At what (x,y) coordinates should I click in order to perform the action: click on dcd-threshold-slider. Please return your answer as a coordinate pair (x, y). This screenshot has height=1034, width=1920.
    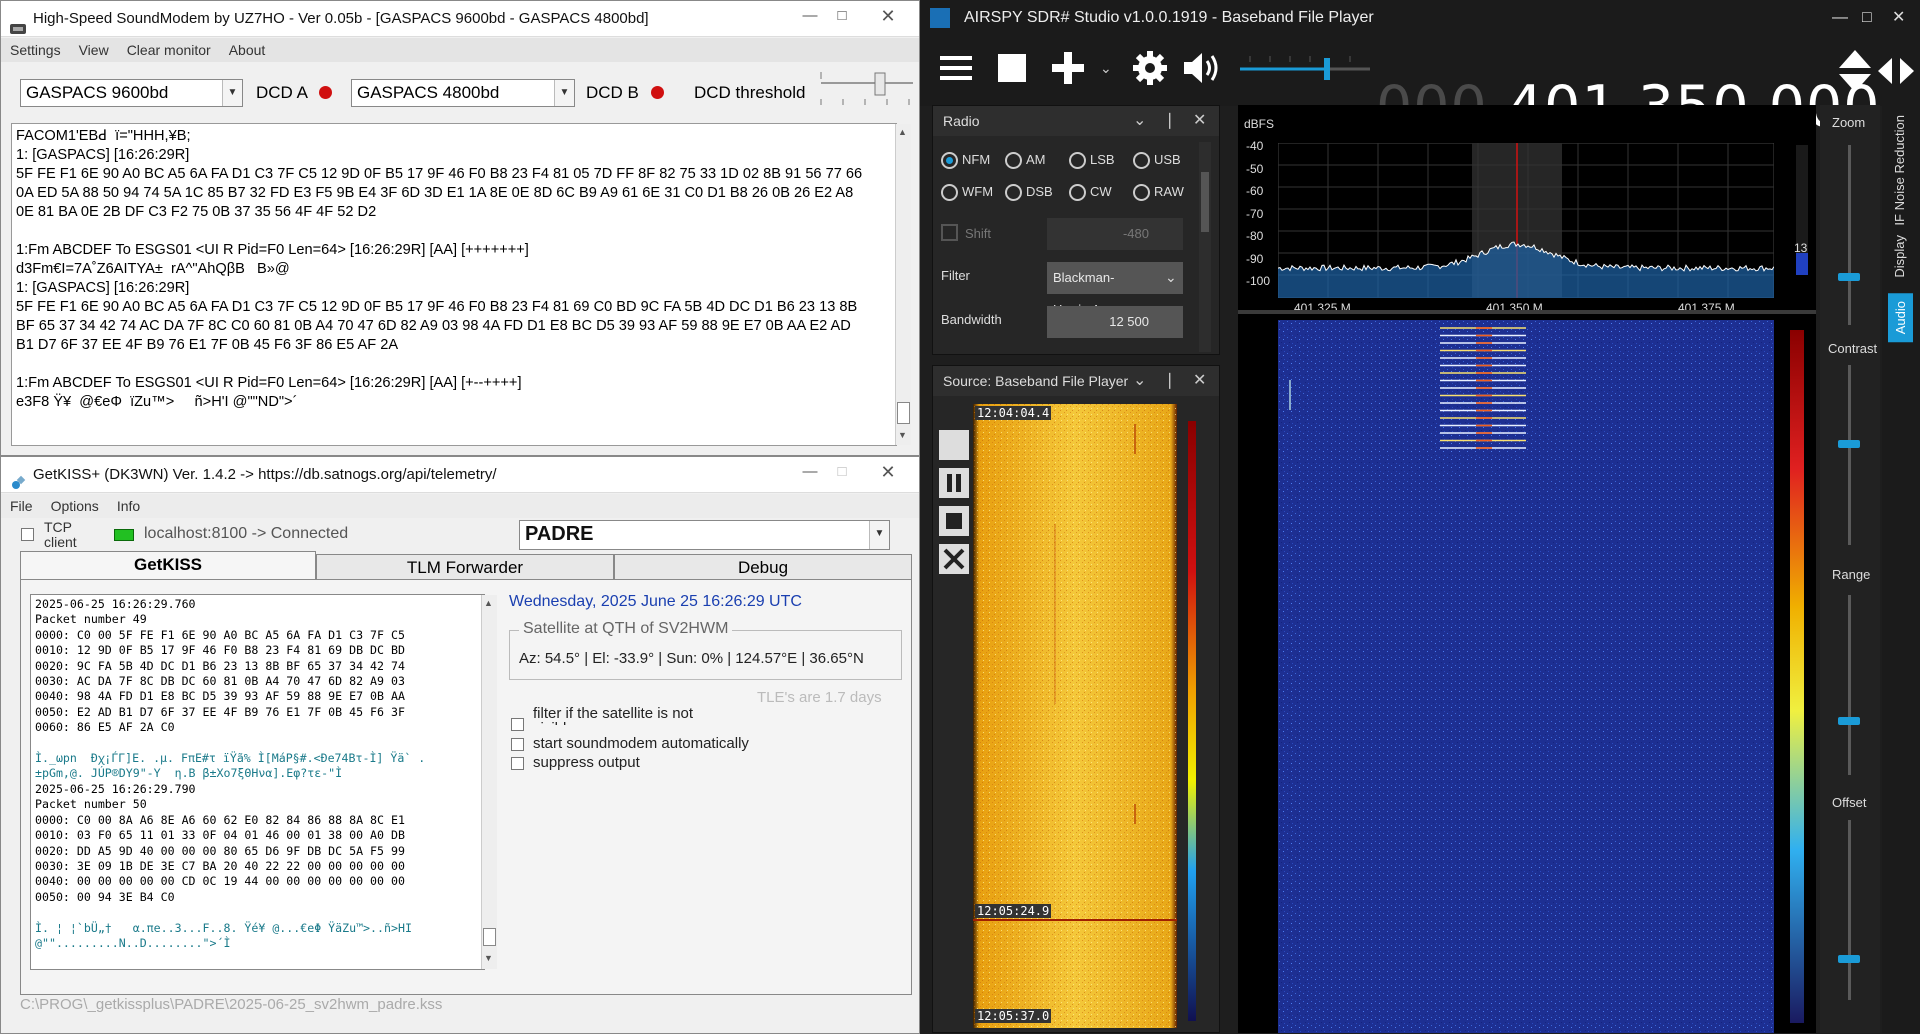
    Looking at the image, I should click on (867, 89).